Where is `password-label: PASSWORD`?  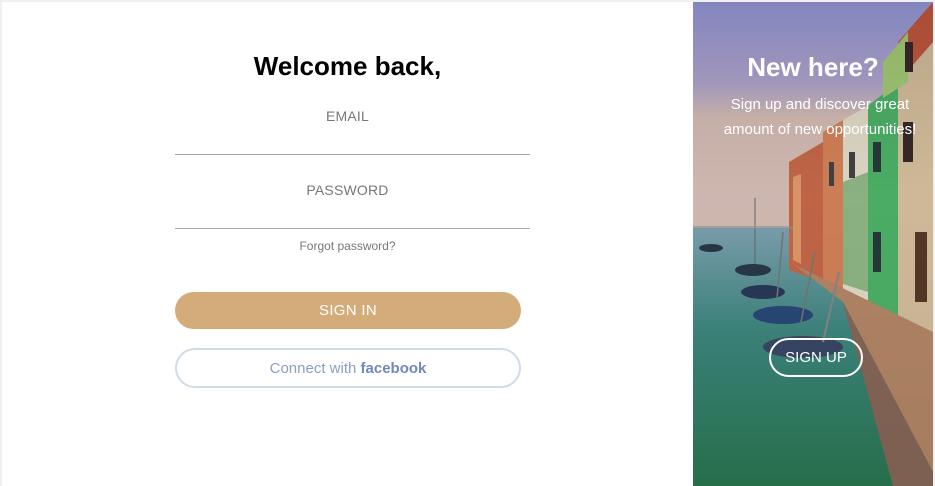
password-label: PASSWORD is located at coordinates (347, 190).